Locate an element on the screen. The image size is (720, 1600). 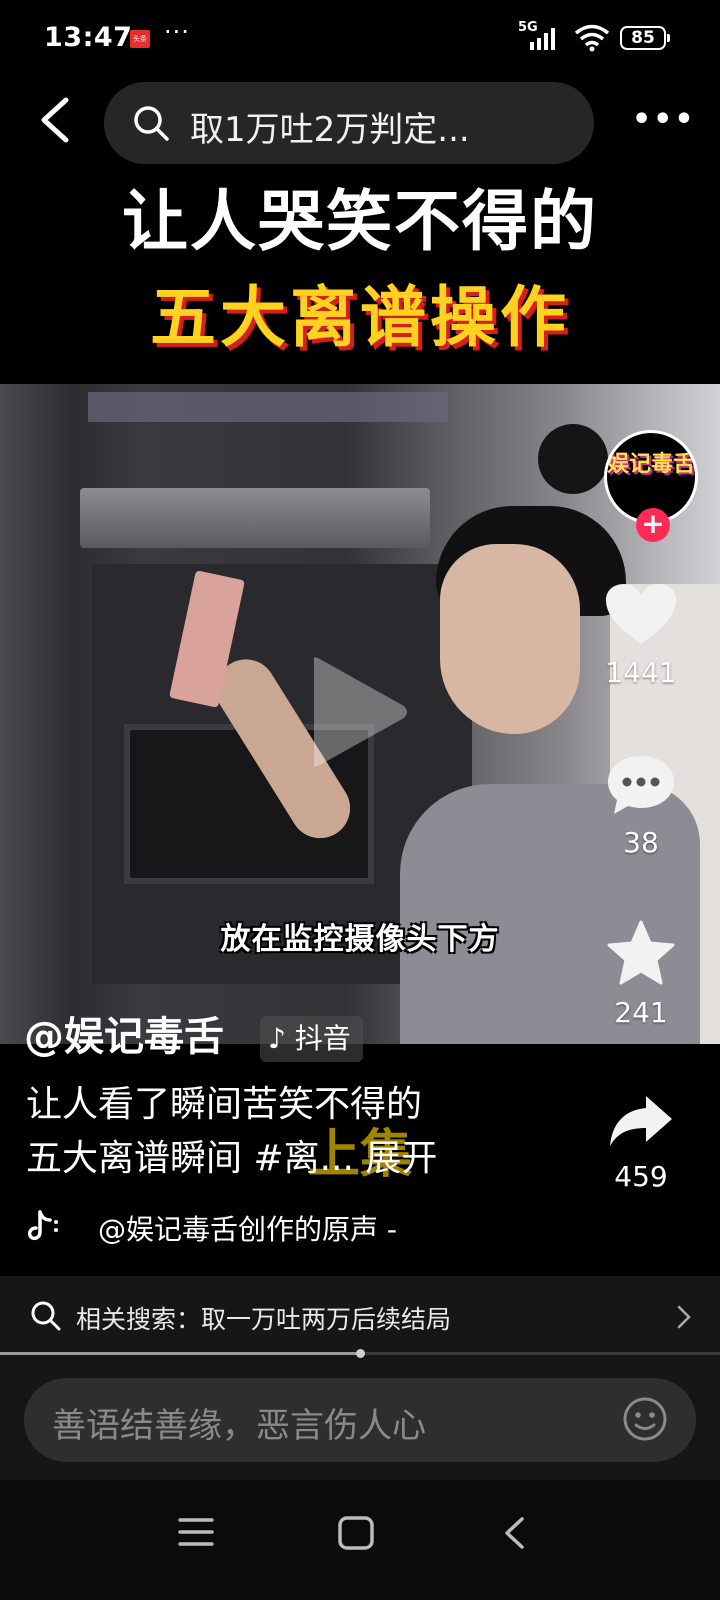
comment-count: 38 is located at coordinates (641, 842).